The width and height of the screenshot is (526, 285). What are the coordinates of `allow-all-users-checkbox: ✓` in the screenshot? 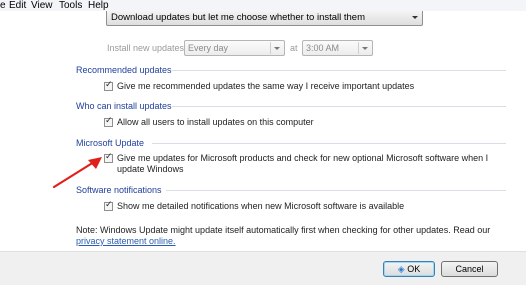 It's located at (108, 121).